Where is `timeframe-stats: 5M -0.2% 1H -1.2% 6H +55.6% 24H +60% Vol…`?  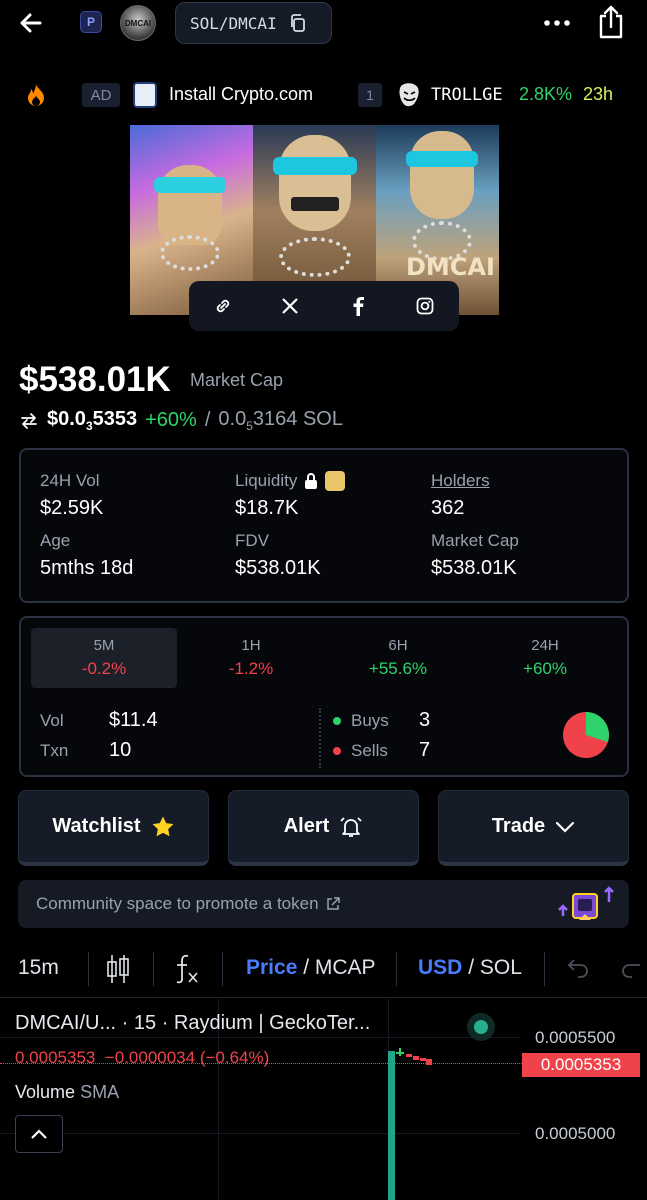 timeframe-stats: 5M -0.2% 1H -1.2% 6H +55.6% 24H +60% Vol… is located at coordinates (324, 696).